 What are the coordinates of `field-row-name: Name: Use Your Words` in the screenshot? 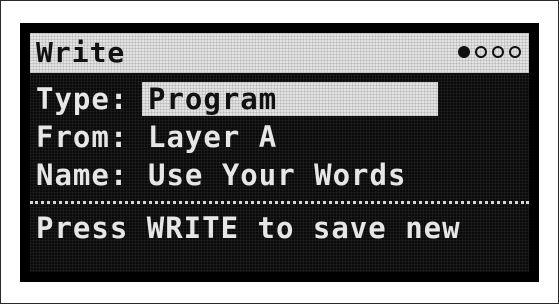 It's located at (279, 175).